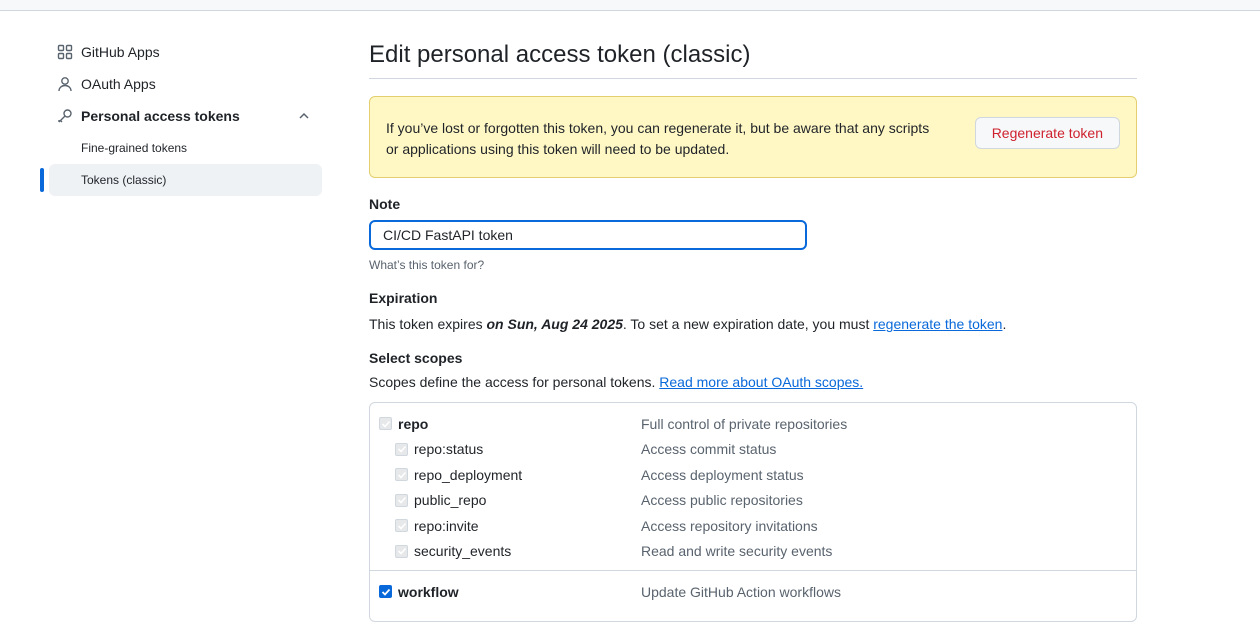 This screenshot has height=624, width=1260. I want to click on sidebar-item-personal-access-tokens: Personal access tokens, so click(185, 116).